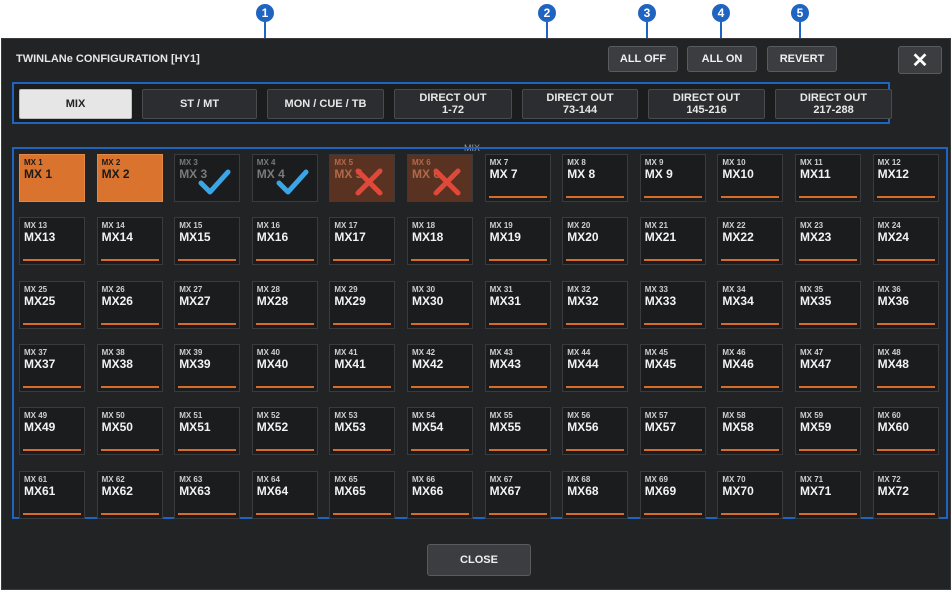 This screenshot has width=951, height=590. I want to click on revert-button: REVERT, so click(802, 59).